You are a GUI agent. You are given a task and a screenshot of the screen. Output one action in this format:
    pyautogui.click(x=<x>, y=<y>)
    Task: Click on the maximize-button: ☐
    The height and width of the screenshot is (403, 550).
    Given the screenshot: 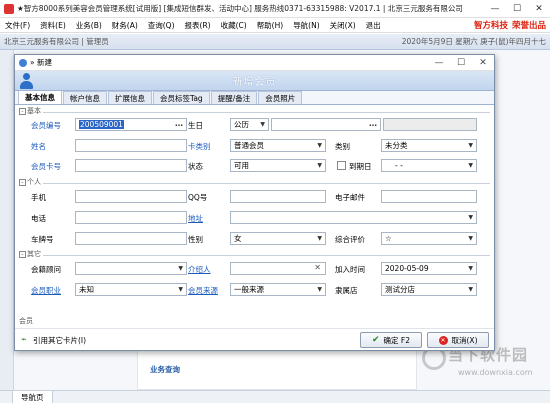 What is the action you would take?
    pyautogui.click(x=517, y=9)
    